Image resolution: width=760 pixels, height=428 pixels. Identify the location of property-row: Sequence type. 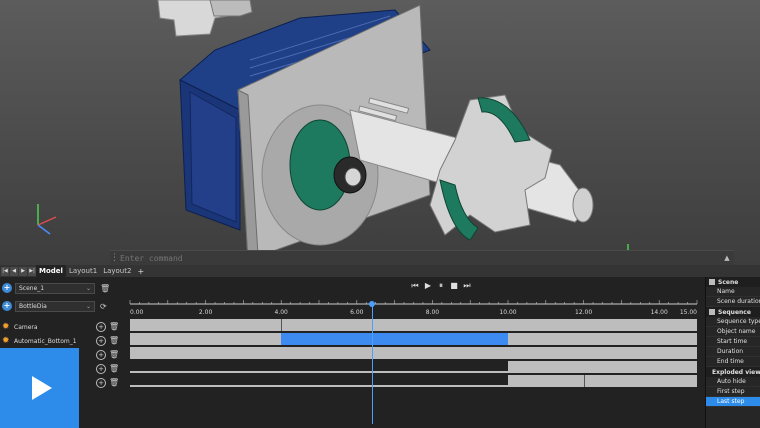
(733, 322).